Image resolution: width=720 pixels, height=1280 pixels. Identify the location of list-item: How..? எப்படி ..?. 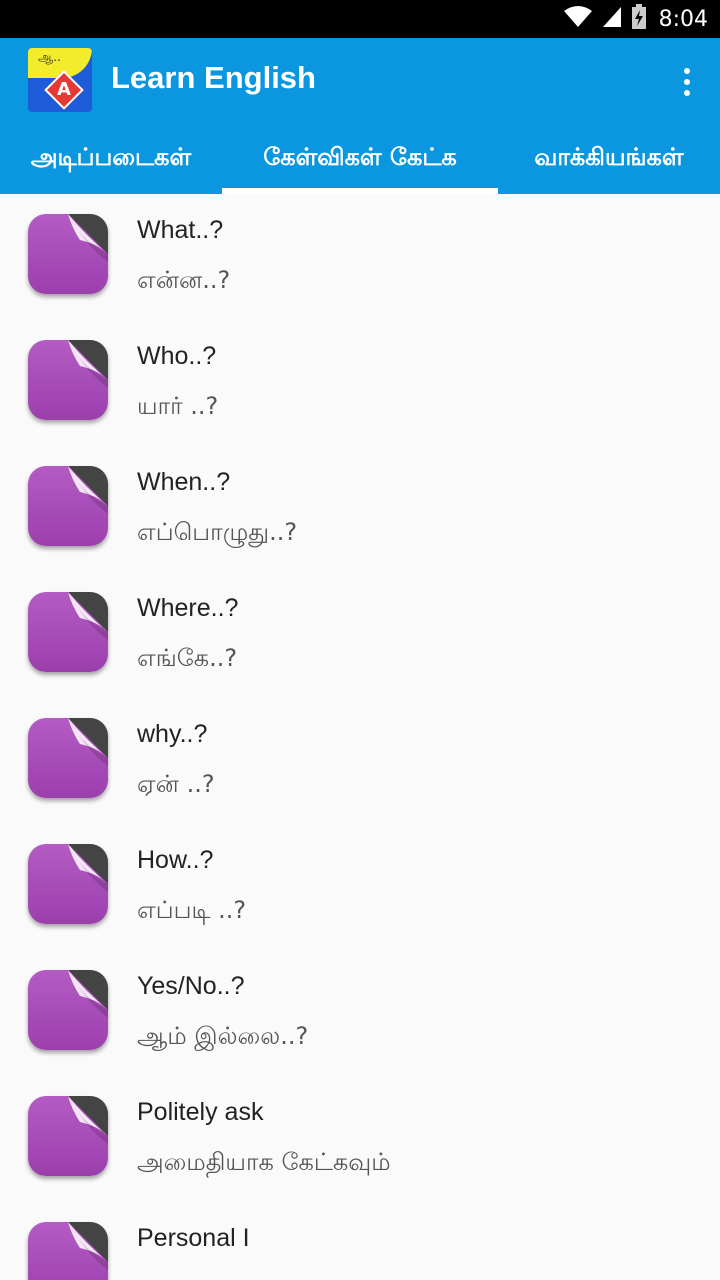
(360, 887).